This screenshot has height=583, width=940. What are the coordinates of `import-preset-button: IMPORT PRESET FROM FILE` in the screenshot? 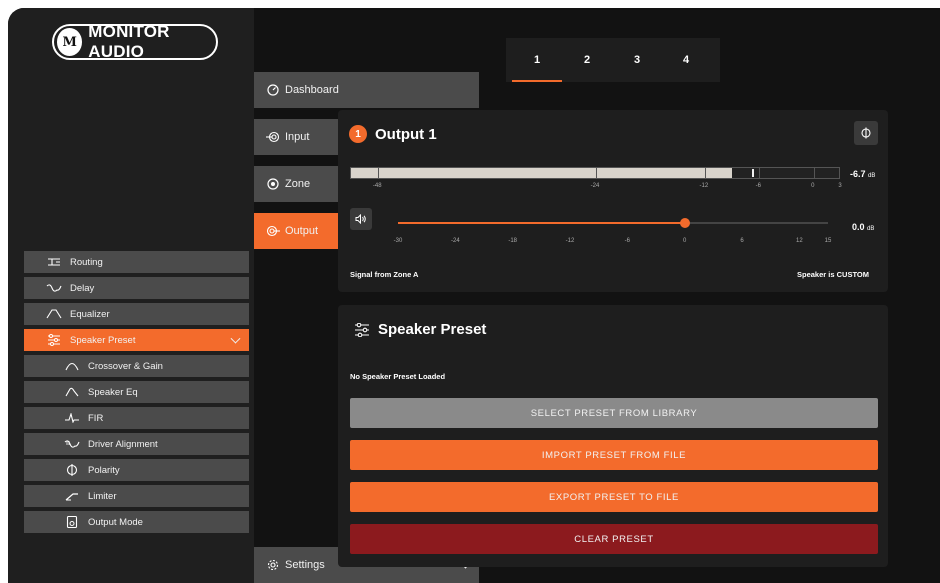 It's located at (614, 455).